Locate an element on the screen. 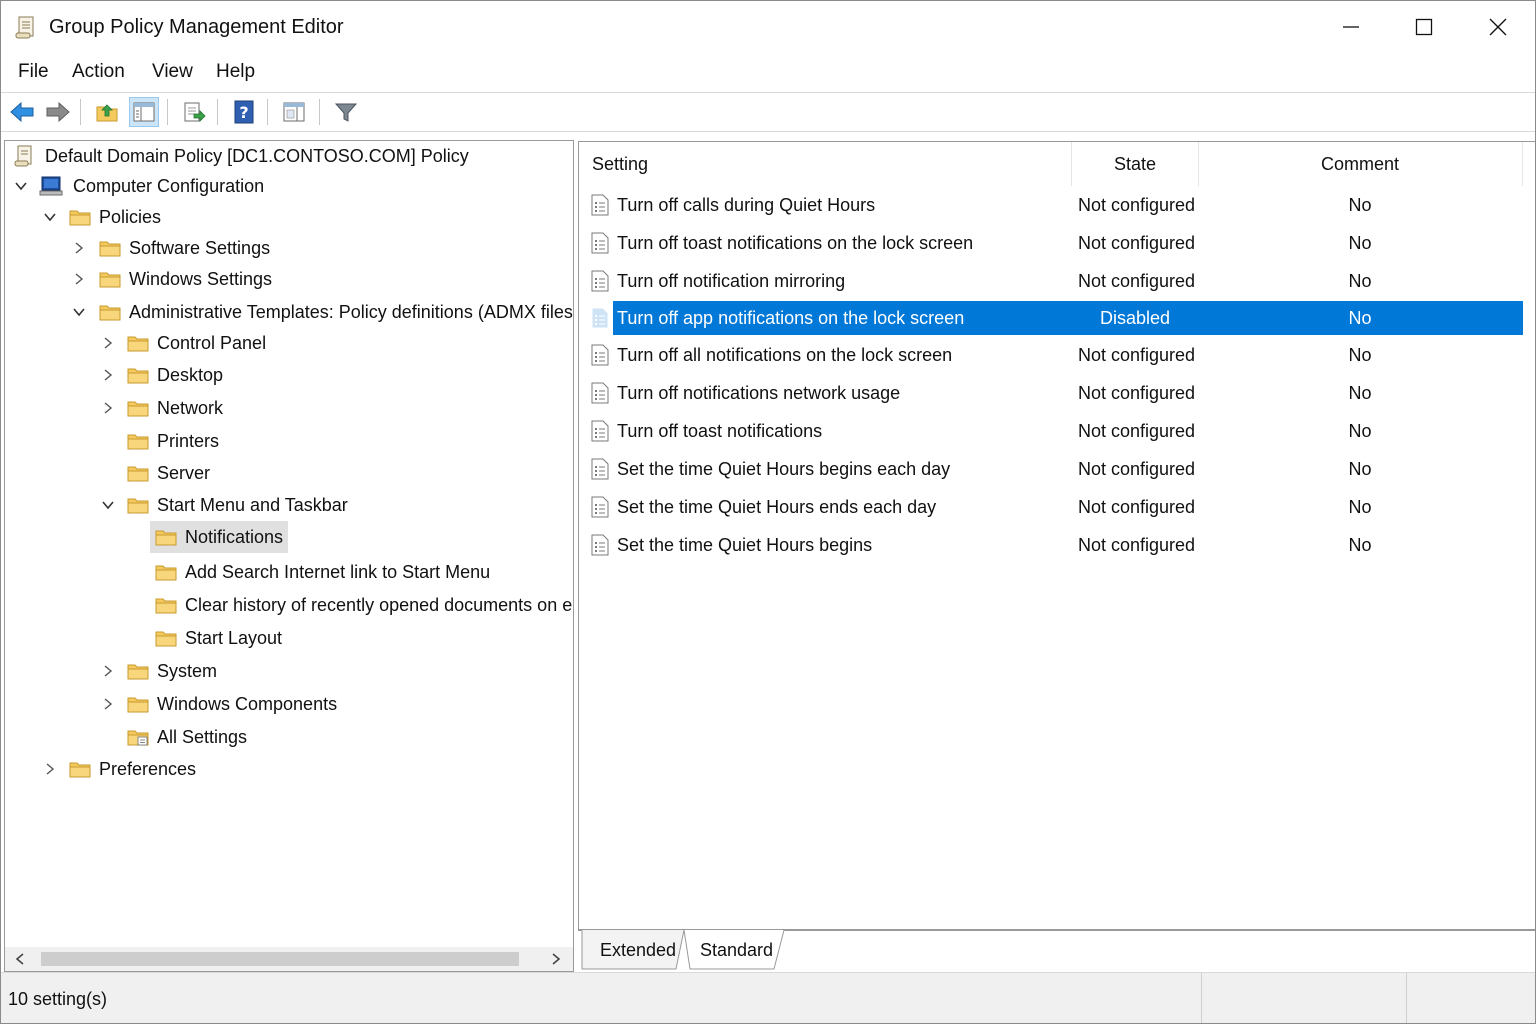  tree-item-label: Computer Configuration is located at coordinates (169, 185).